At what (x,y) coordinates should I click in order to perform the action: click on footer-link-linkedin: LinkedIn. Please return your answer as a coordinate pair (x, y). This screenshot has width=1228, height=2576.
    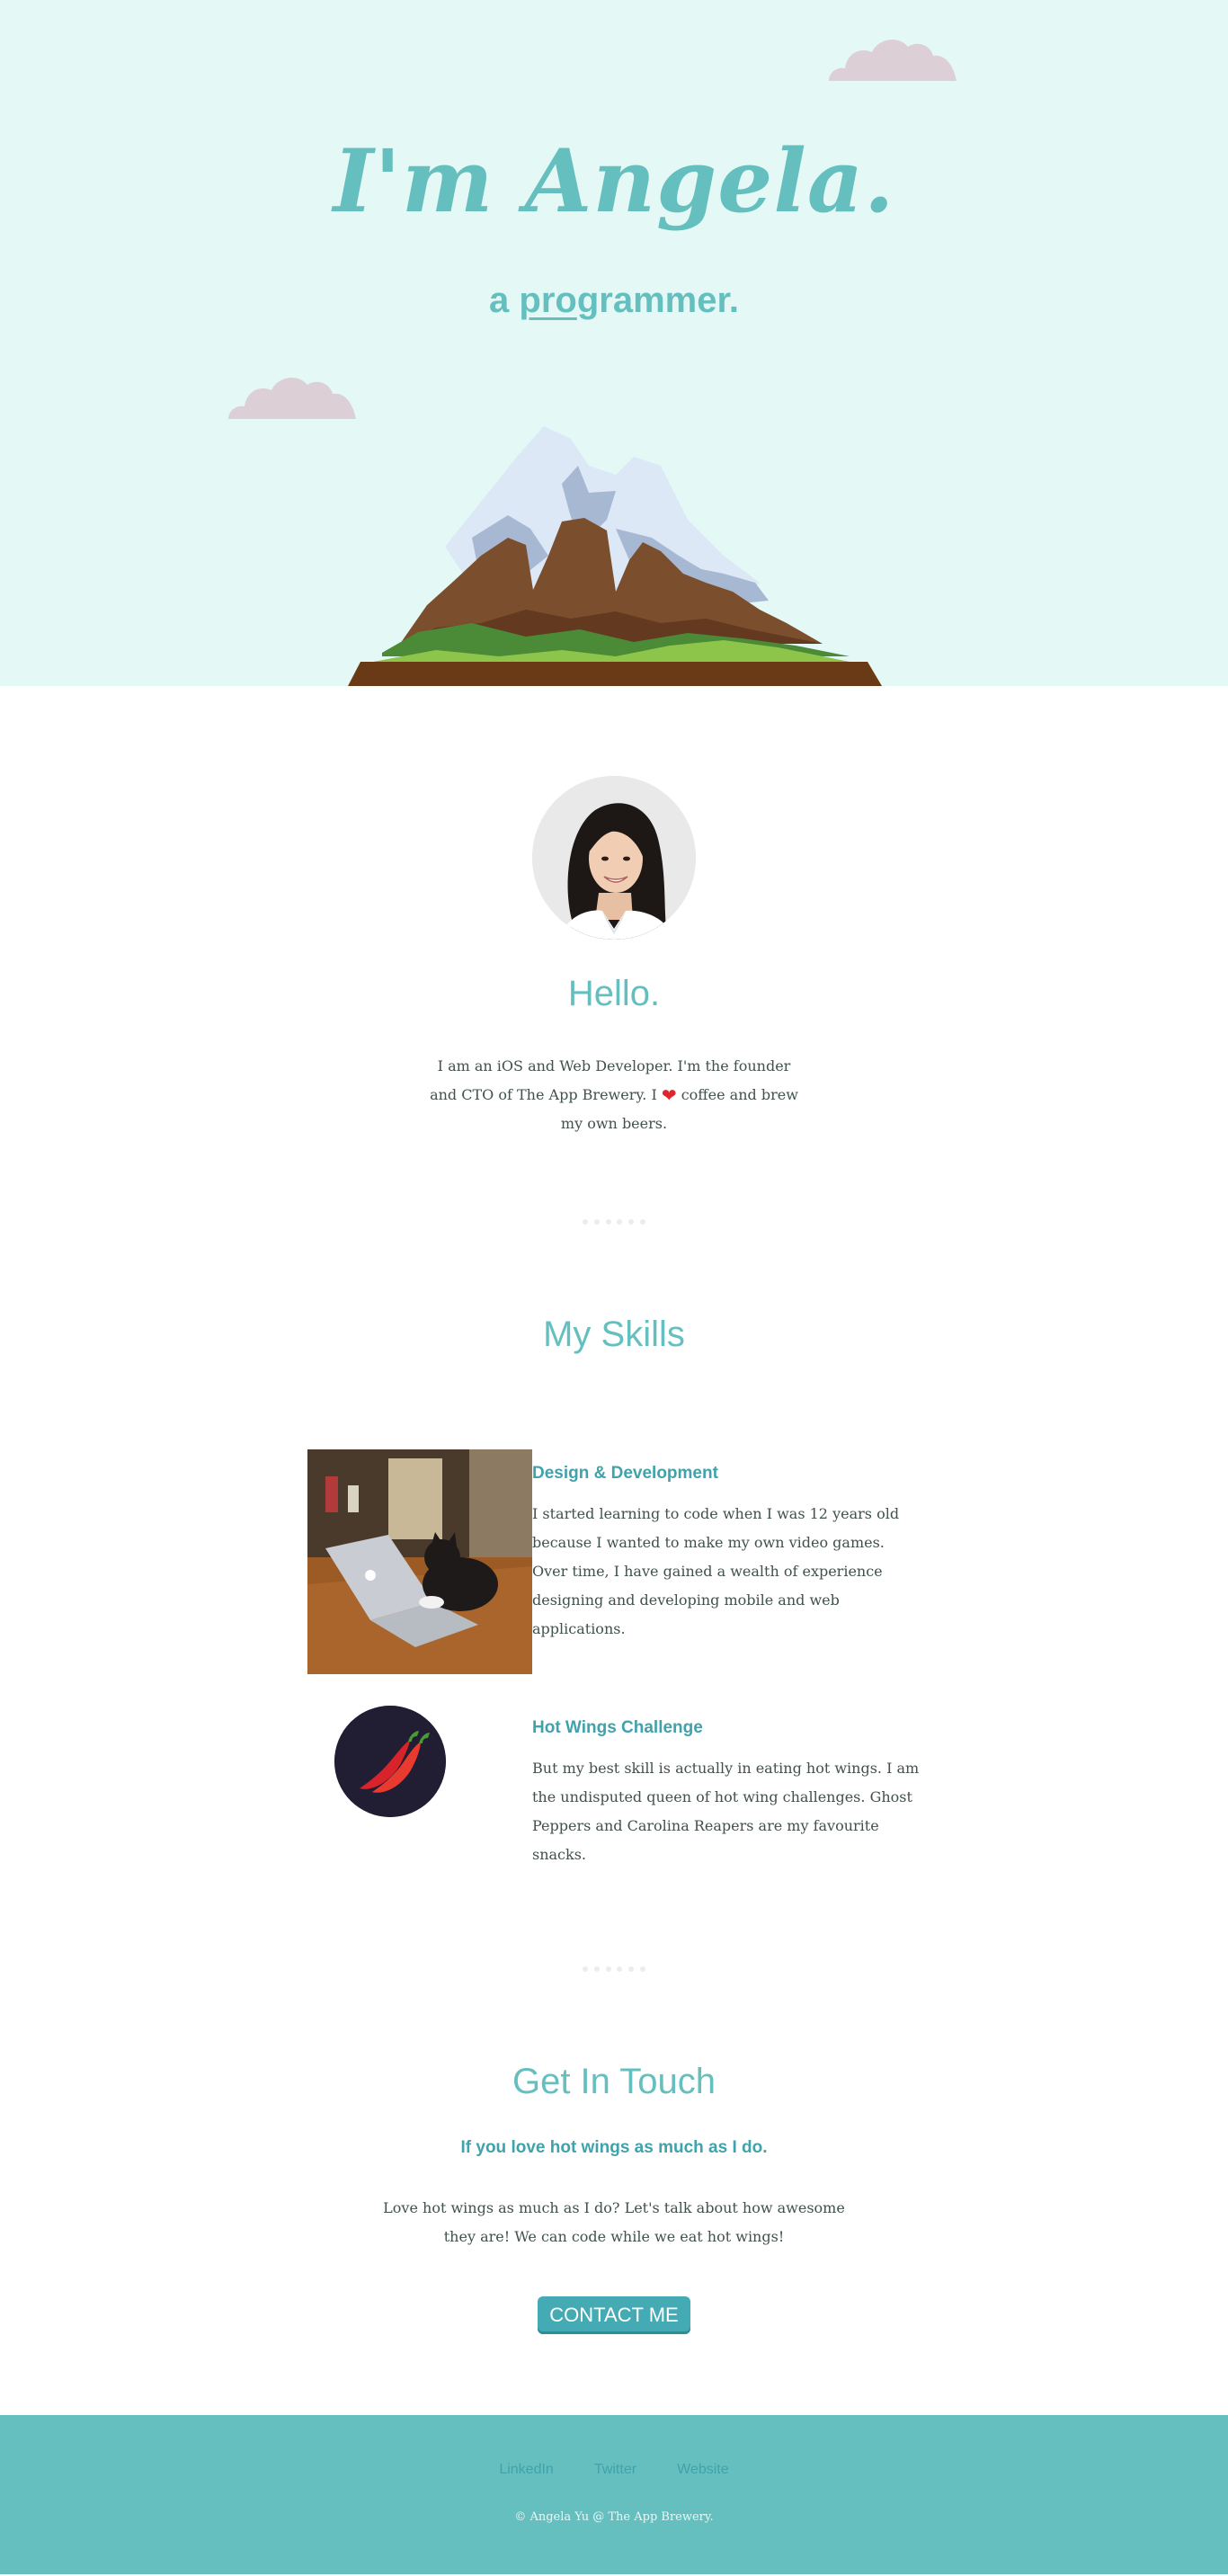
    Looking at the image, I should click on (526, 2470).